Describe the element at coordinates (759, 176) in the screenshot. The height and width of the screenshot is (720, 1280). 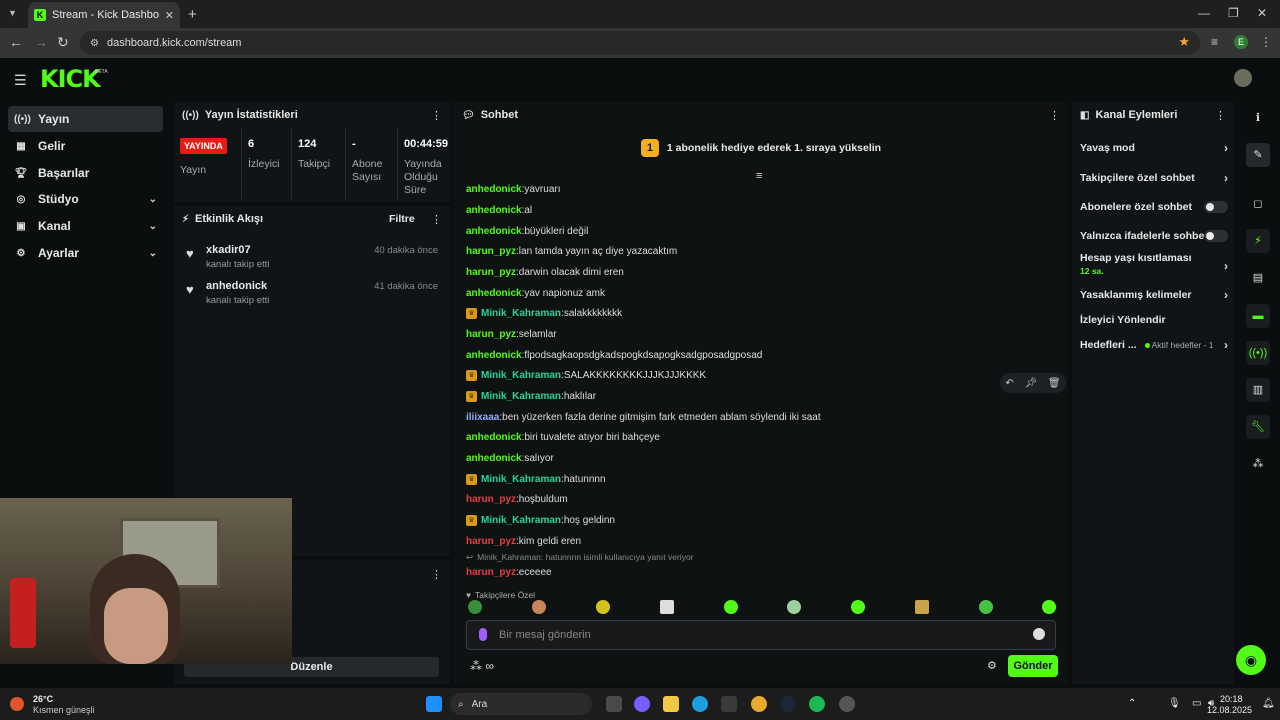
I see `pinned-toggle-icon: ≡` at that location.